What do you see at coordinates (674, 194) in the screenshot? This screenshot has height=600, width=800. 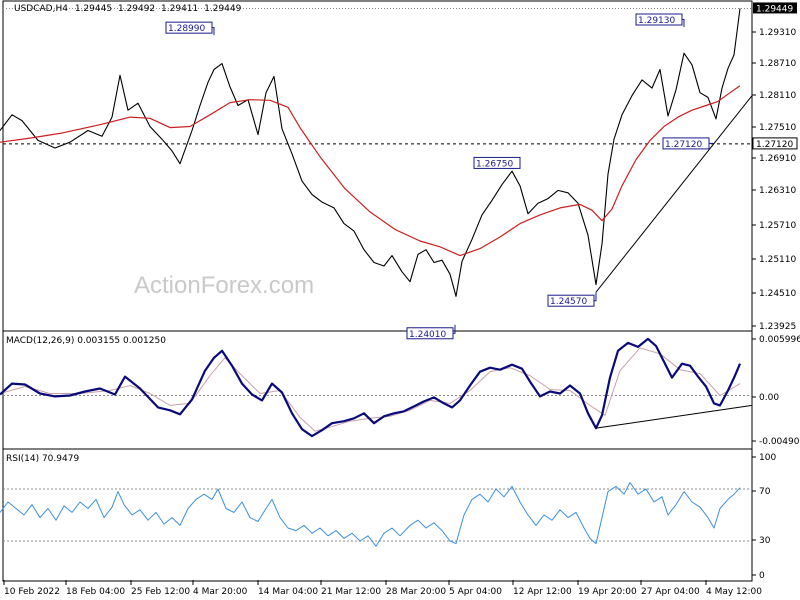 I see `trendline` at bounding box center [674, 194].